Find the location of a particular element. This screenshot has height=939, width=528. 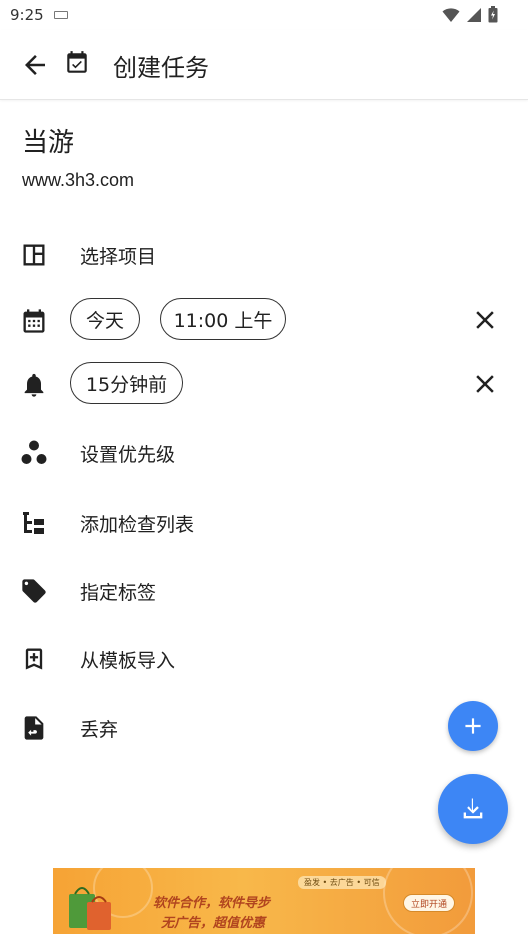

ad-subheadline: 无广告，超值优惠 is located at coordinates (213, 923).